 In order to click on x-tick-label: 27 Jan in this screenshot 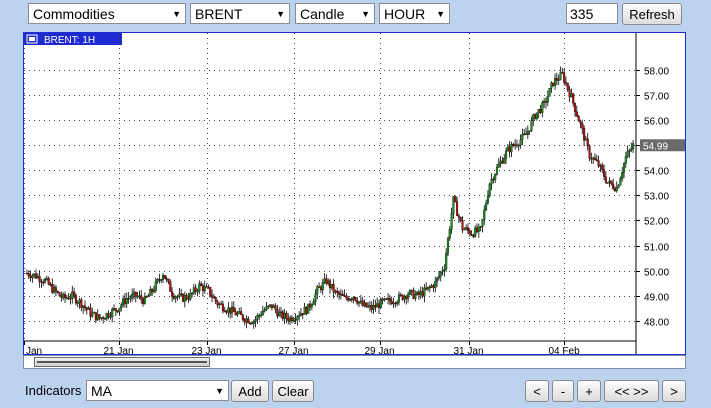, I will do `click(294, 350)`.